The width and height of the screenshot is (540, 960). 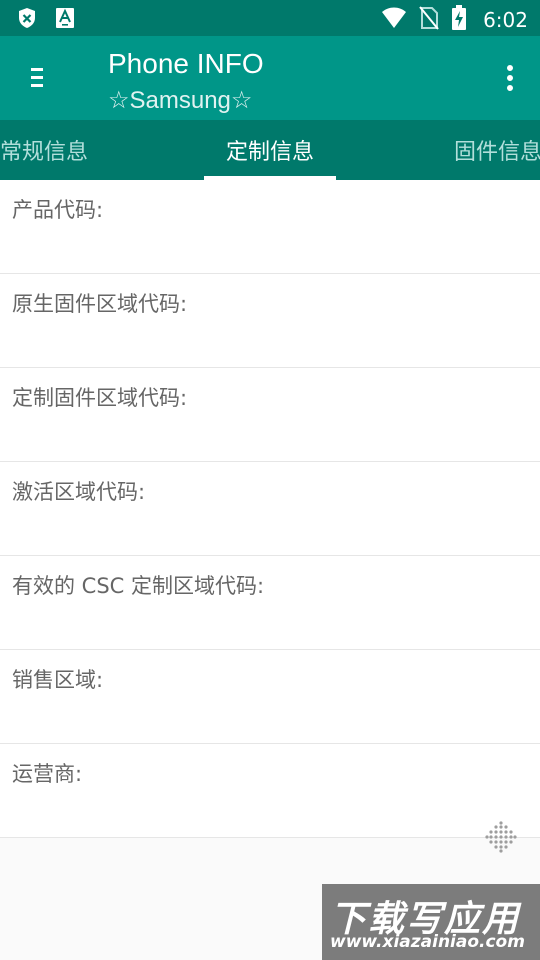 I want to click on row-label: 定制固件区域代码:, so click(x=100, y=398).